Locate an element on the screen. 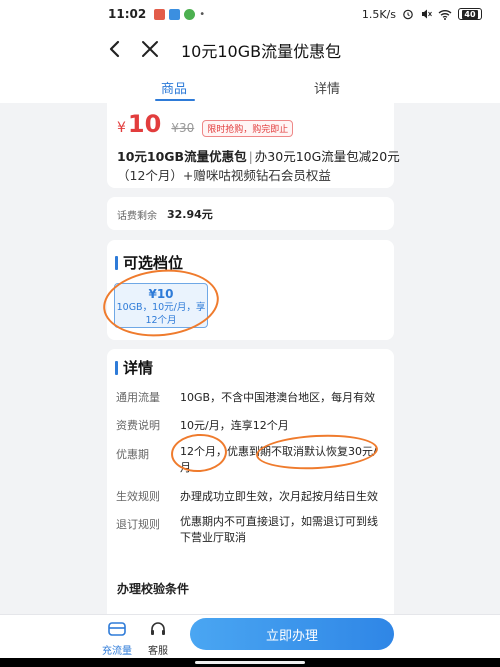 The width and height of the screenshot is (500, 667). home-pill is located at coordinates (250, 662).